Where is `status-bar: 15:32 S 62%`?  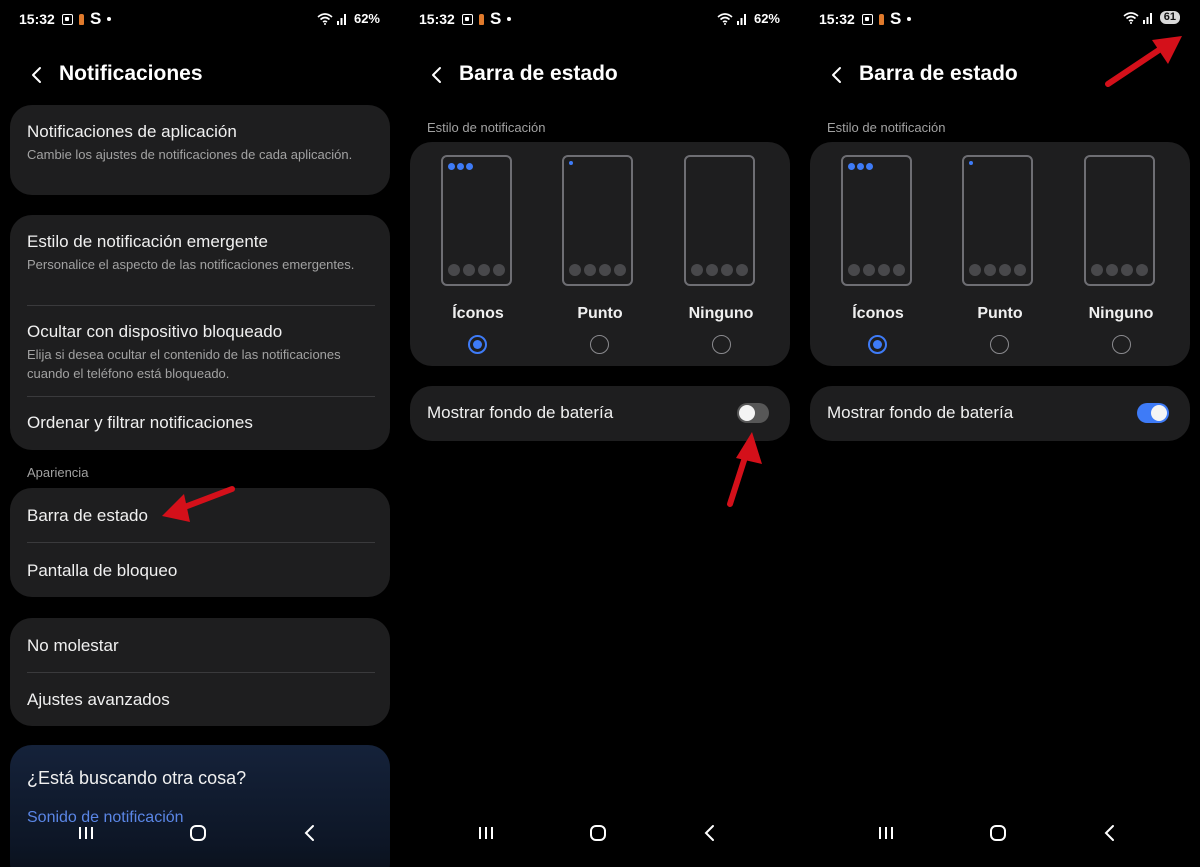 status-bar: 15:32 S 62% is located at coordinates (599, 20).